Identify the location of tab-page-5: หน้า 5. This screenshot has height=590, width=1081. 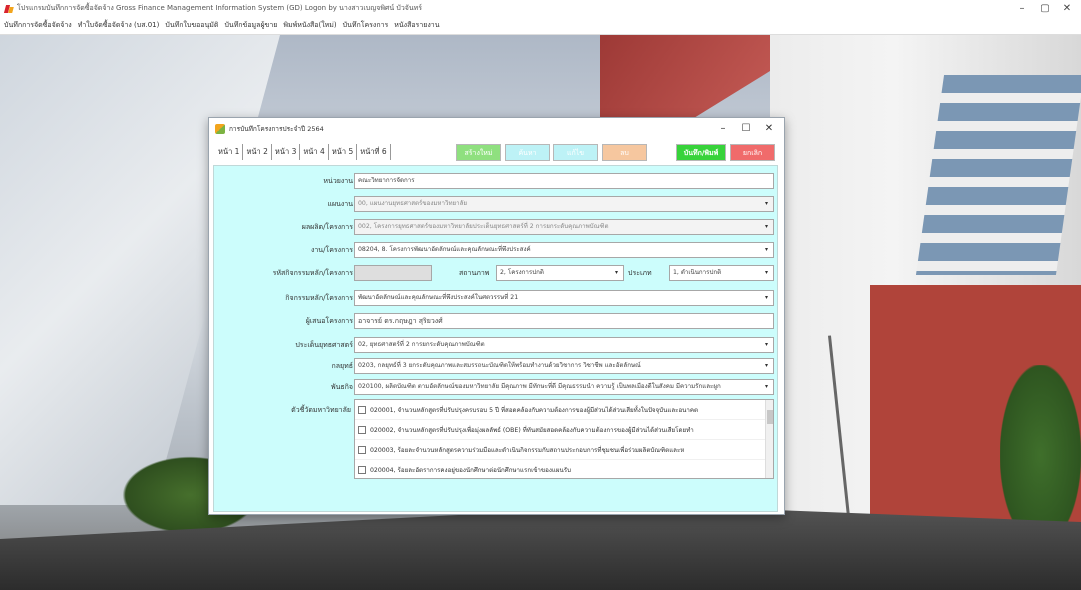
(343, 152).